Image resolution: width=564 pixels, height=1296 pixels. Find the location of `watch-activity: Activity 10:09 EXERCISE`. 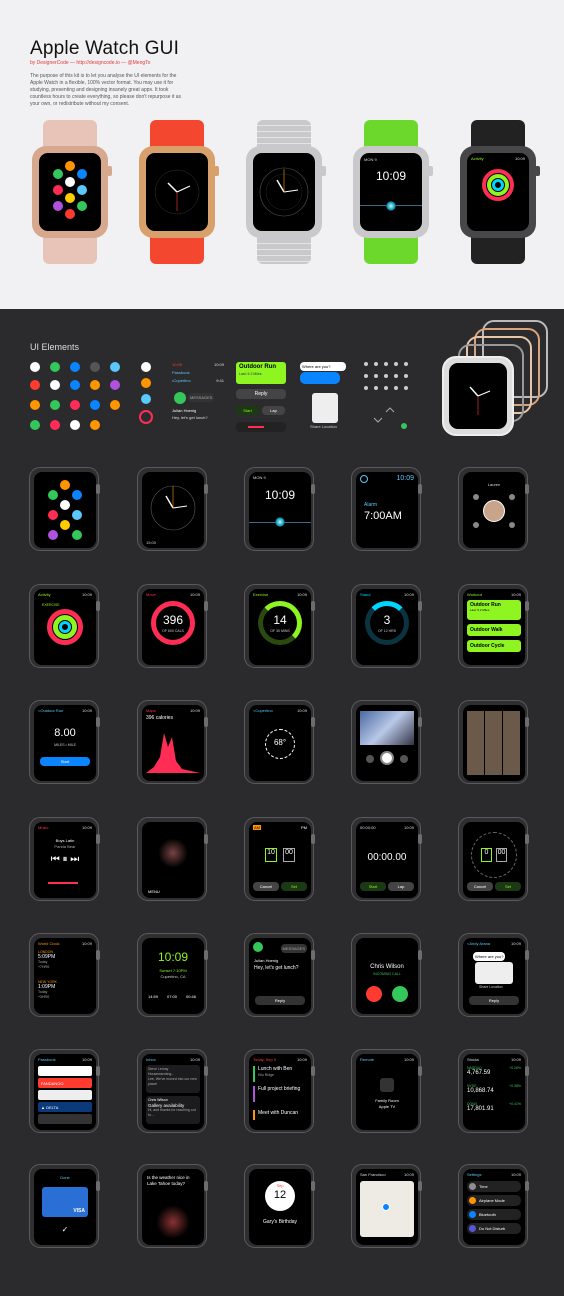

watch-activity: Activity 10:09 EXERCISE is located at coordinates (65, 626).